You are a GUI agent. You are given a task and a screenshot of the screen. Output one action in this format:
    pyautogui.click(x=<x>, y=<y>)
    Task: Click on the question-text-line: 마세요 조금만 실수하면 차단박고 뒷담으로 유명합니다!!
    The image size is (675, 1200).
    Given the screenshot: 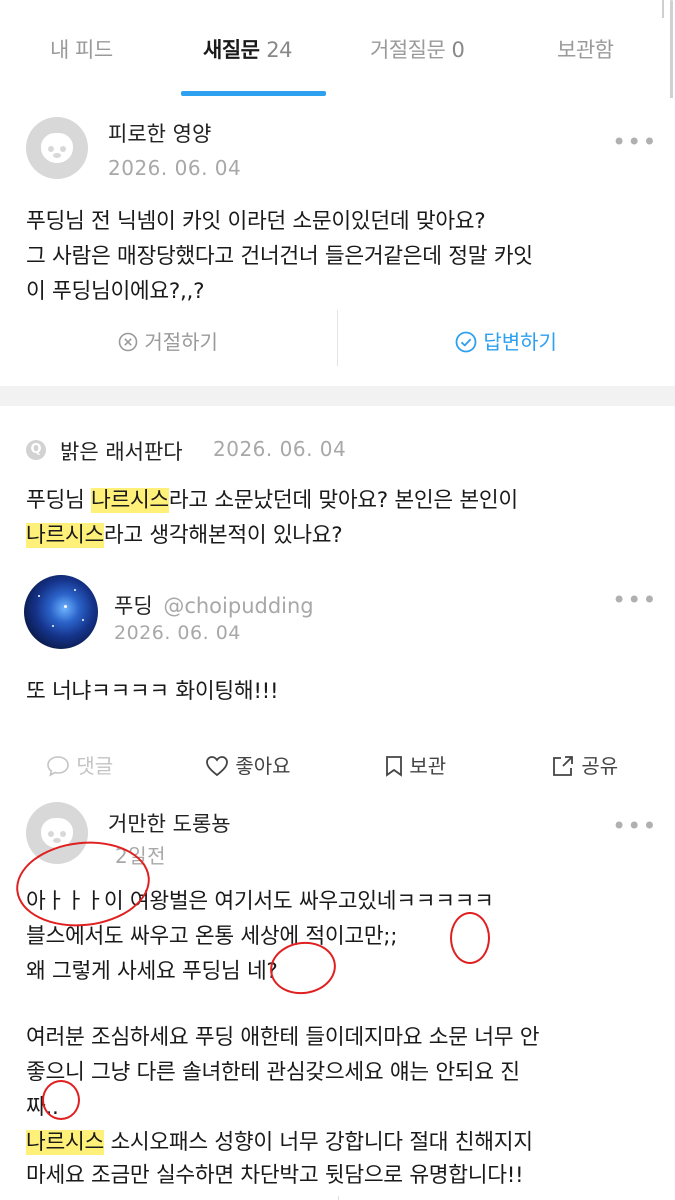 What is the action you would take?
    pyautogui.click(x=275, y=1175)
    